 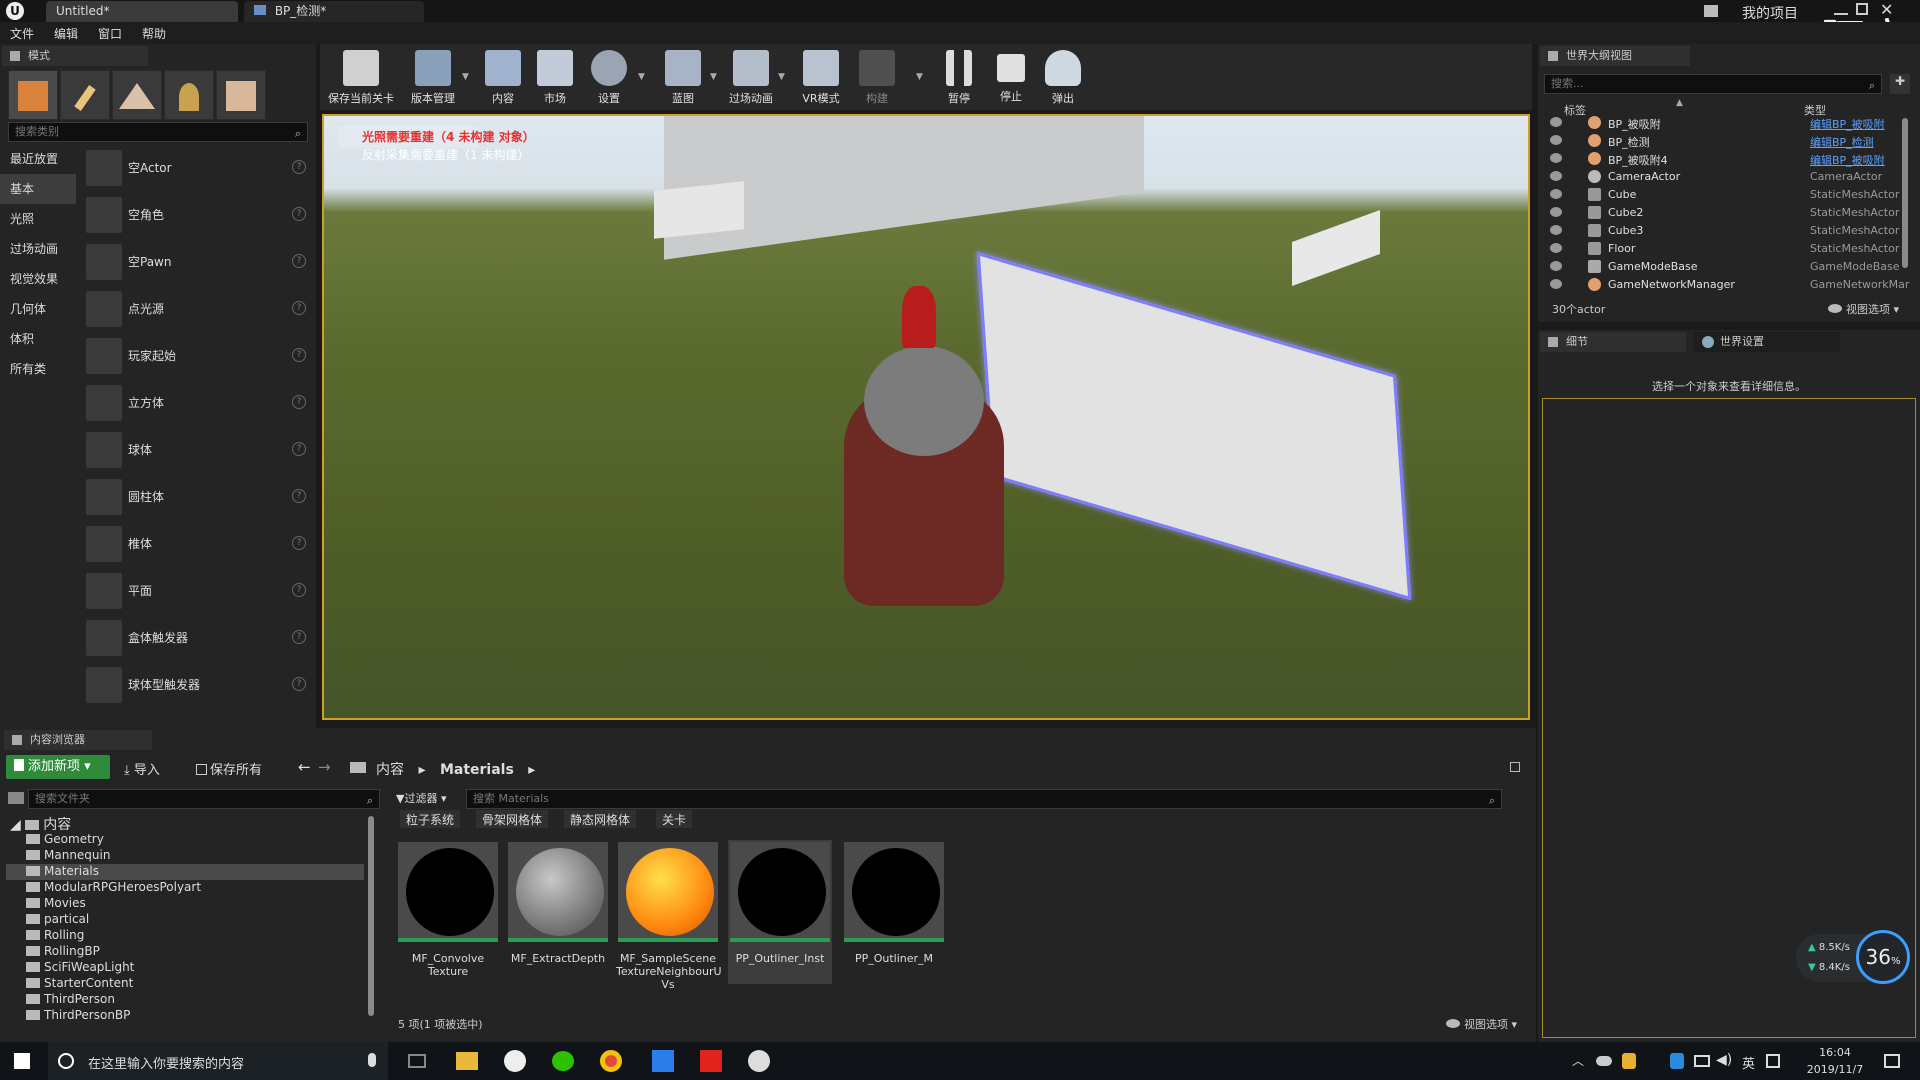 What do you see at coordinates (711, 1061) in the screenshot?
I see `youdao-app-icon` at bounding box center [711, 1061].